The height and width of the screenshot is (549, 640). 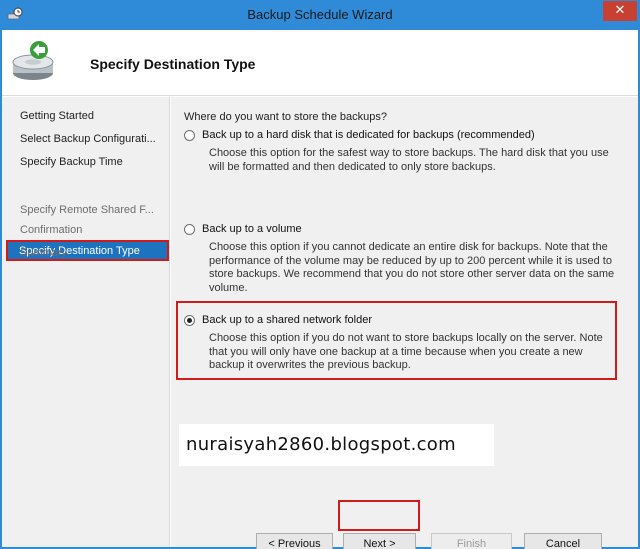 What do you see at coordinates (189, 135) in the screenshot?
I see `radio-dedicated-disk` at bounding box center [189, 135].